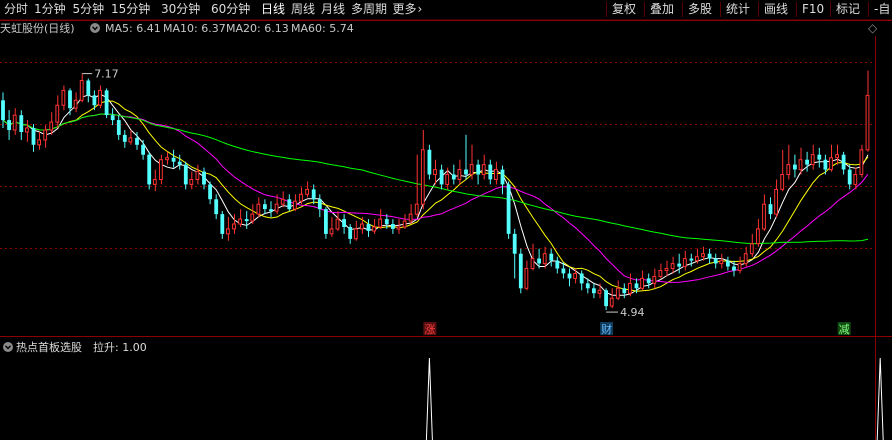  What do you see at coordinates (120, 347) in the screenshot?
I see `indicator-value: 拉升: 1.00` at bounding box center [120, 347].